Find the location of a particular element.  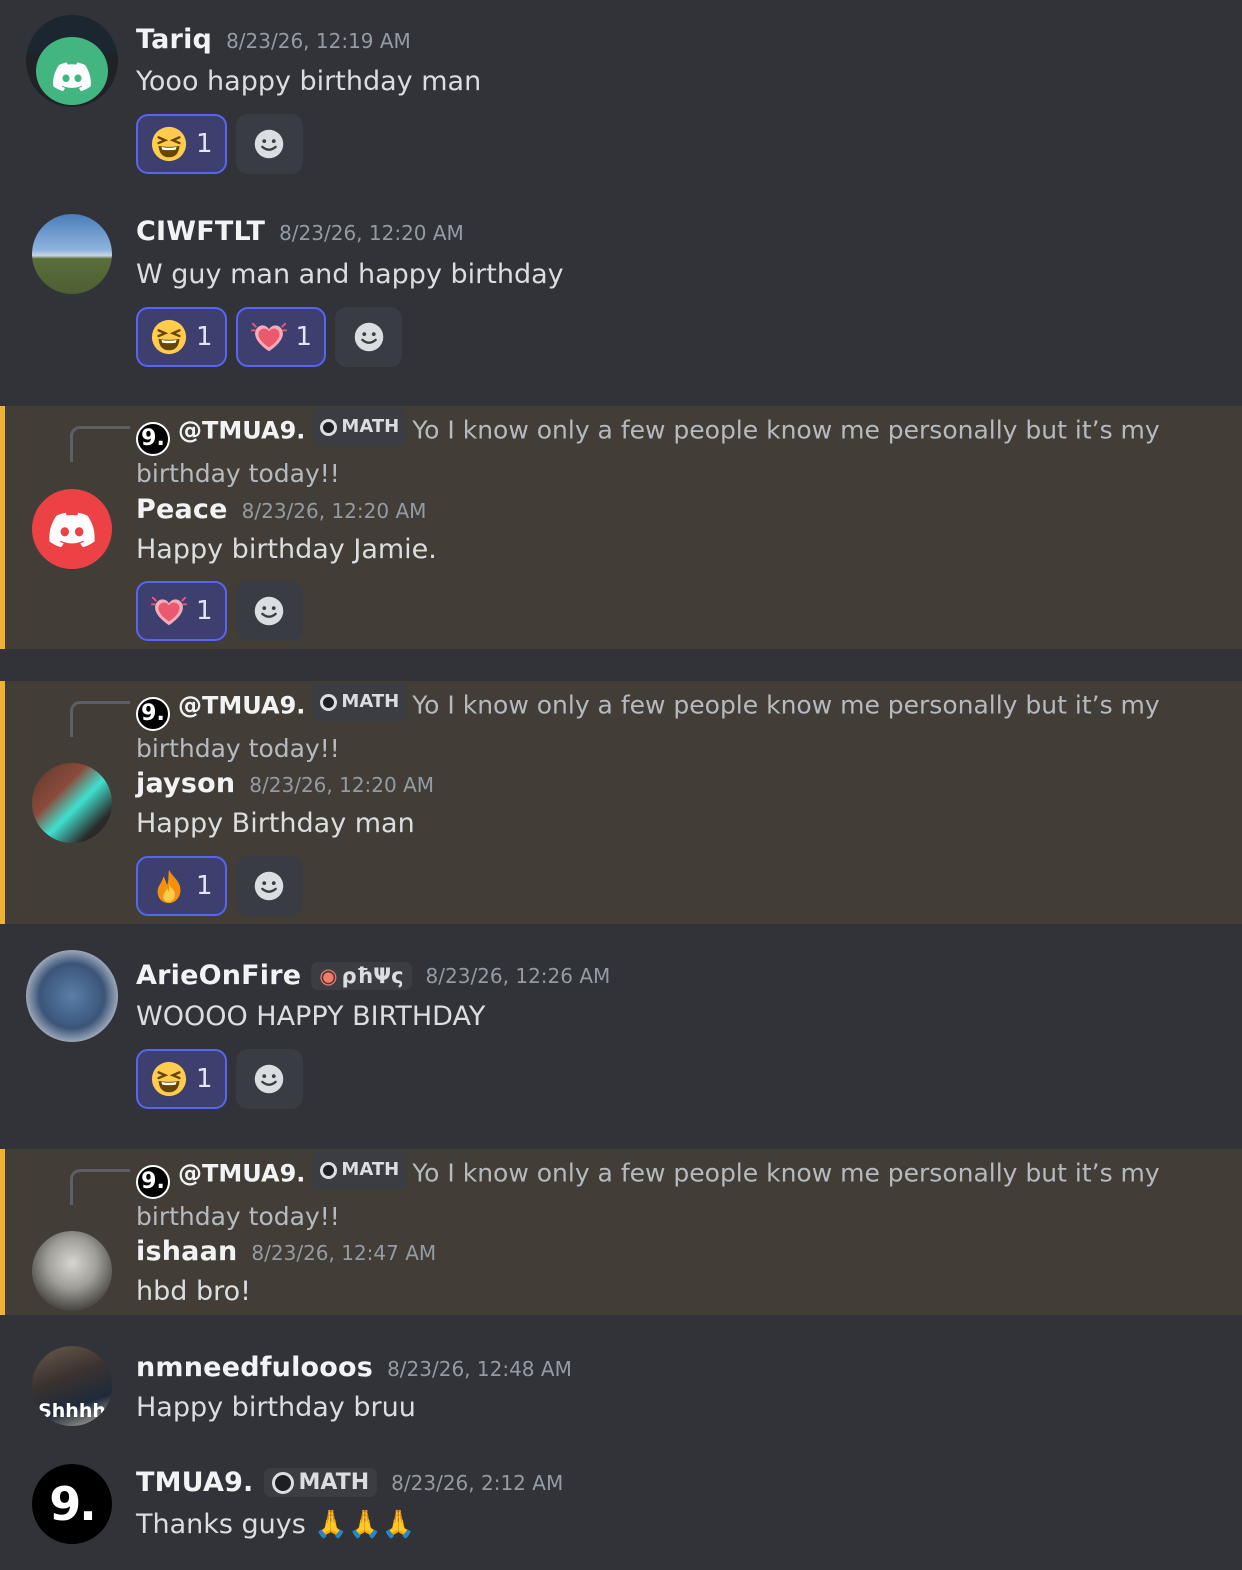

message-text: Happy Birthday man is located at coordinates (275, 823).